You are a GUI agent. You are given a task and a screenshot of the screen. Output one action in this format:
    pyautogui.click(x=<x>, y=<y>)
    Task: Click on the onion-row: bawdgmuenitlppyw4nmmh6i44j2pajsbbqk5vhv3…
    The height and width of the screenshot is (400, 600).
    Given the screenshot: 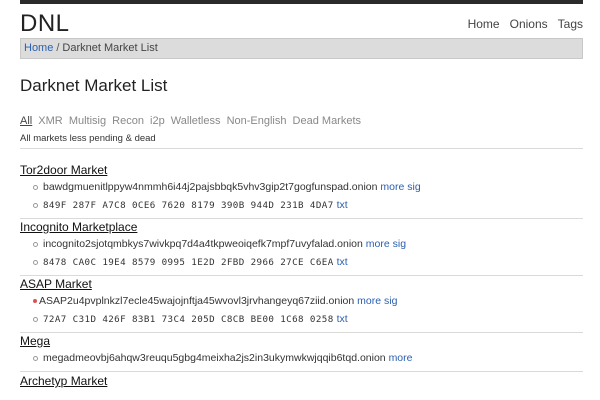 What is the action you would take?
    pyautogui.click(x=301, y=187)
    